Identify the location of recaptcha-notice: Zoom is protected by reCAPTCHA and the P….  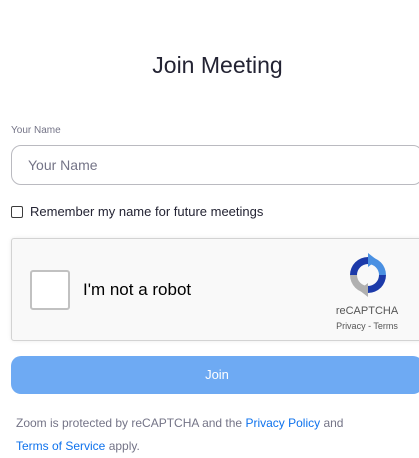
(213, 435).